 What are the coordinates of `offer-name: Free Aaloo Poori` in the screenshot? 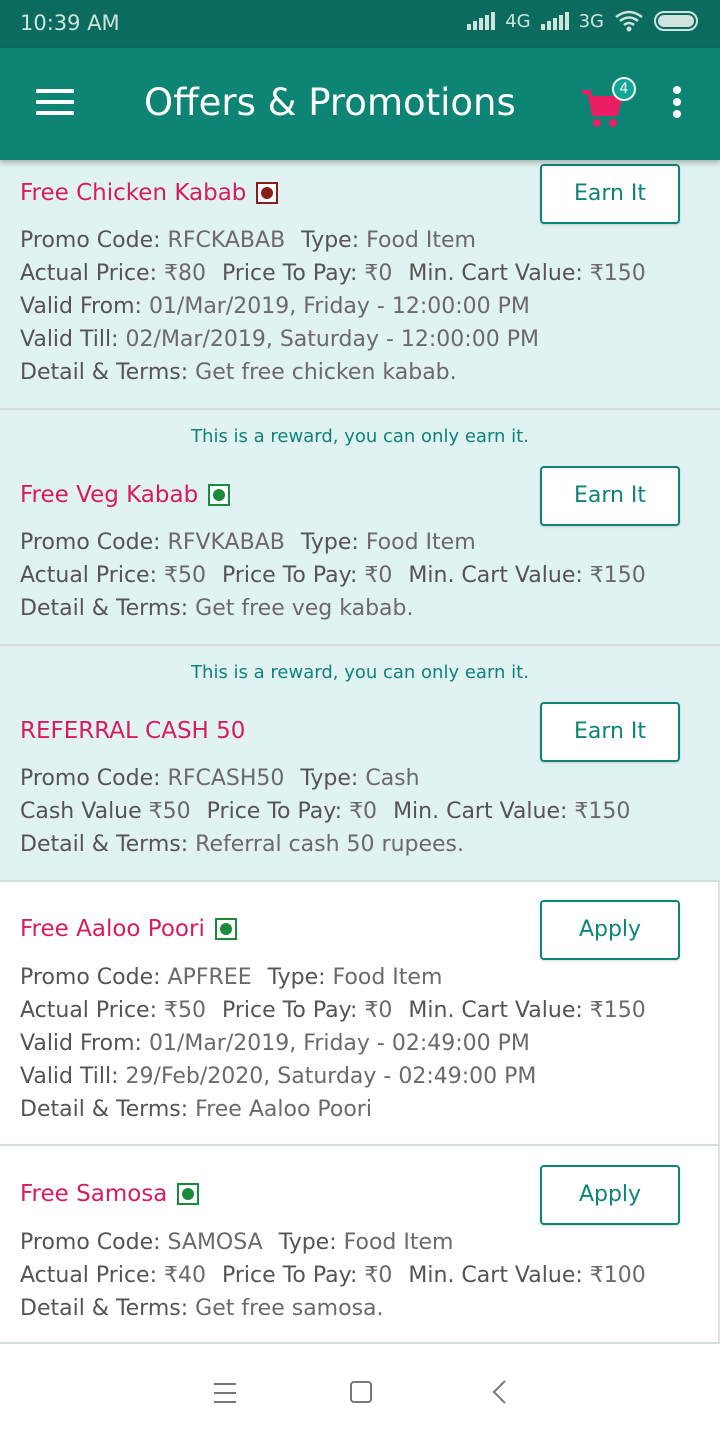 It's located at (128, 929).